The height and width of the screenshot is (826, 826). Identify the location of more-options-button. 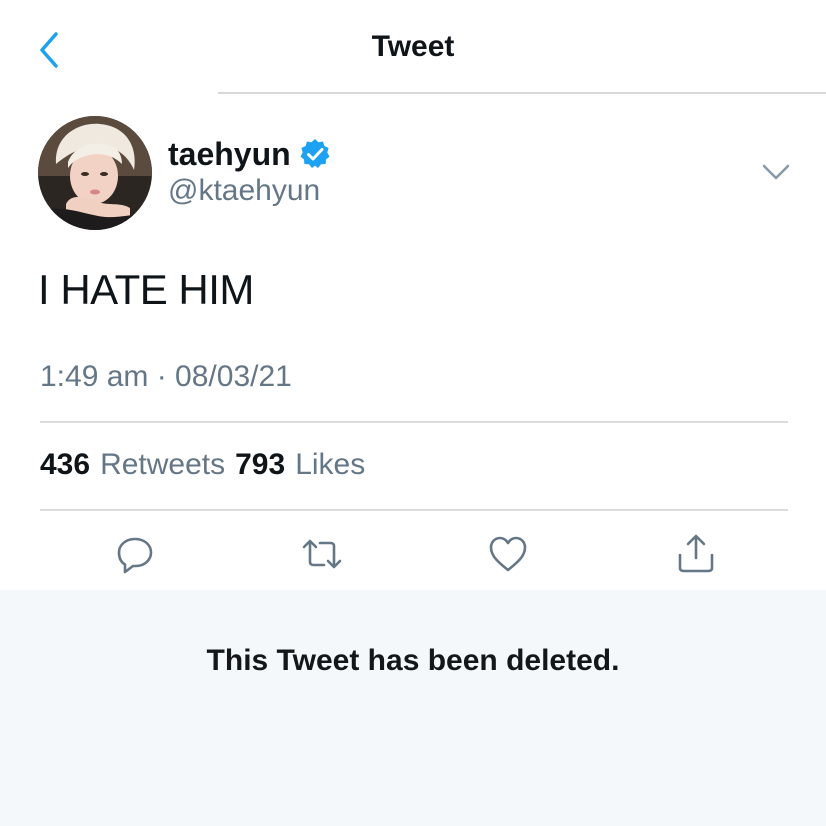
(776, 172).